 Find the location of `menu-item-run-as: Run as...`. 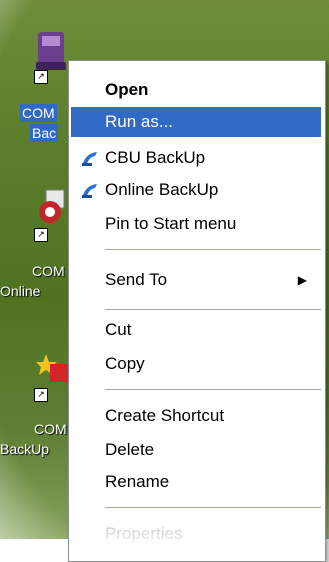

menu-item-run-as: Run as... is located at coordinates (196, 122).